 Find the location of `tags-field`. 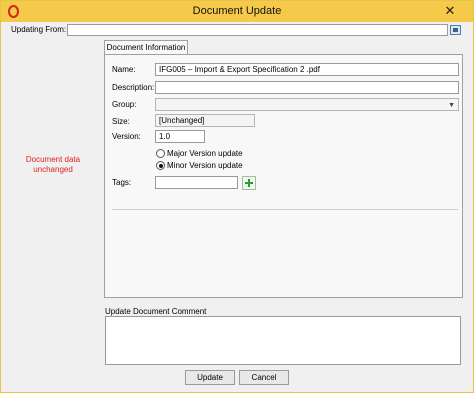

tags-field is located at coordinates (196, 182).